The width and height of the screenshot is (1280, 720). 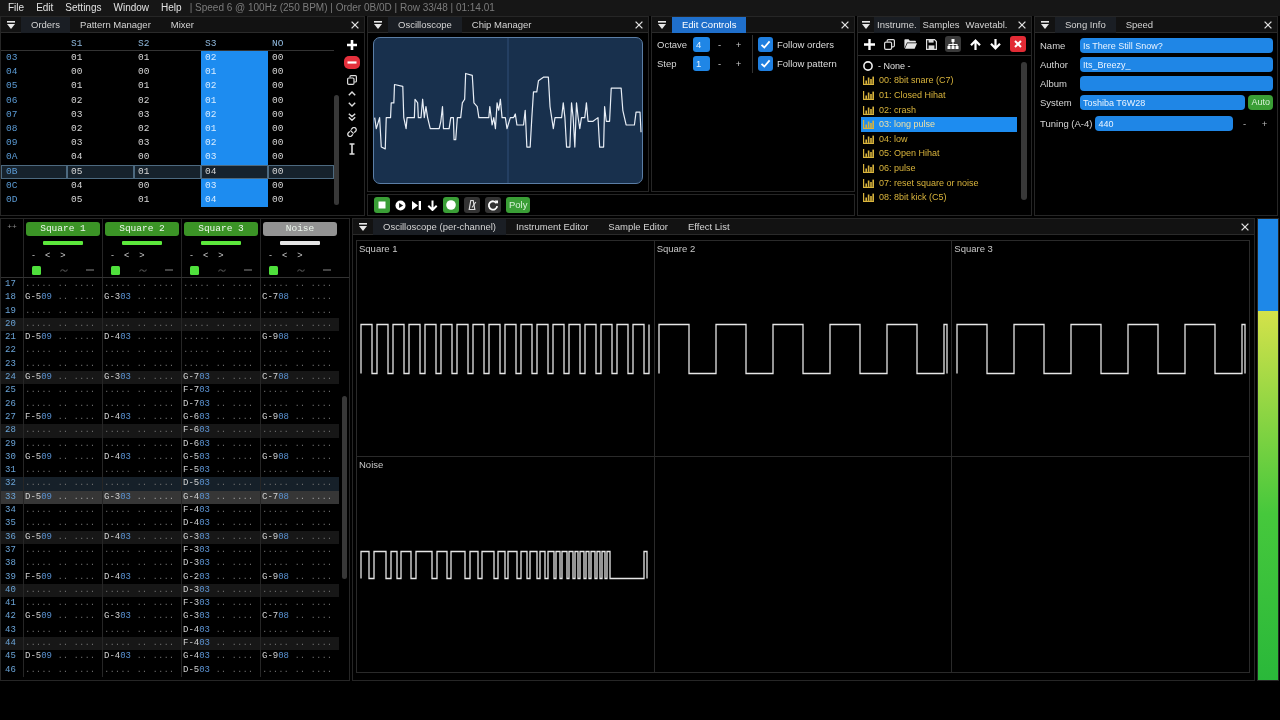 I want to click on copy-icon, so click(x=352, y=80).